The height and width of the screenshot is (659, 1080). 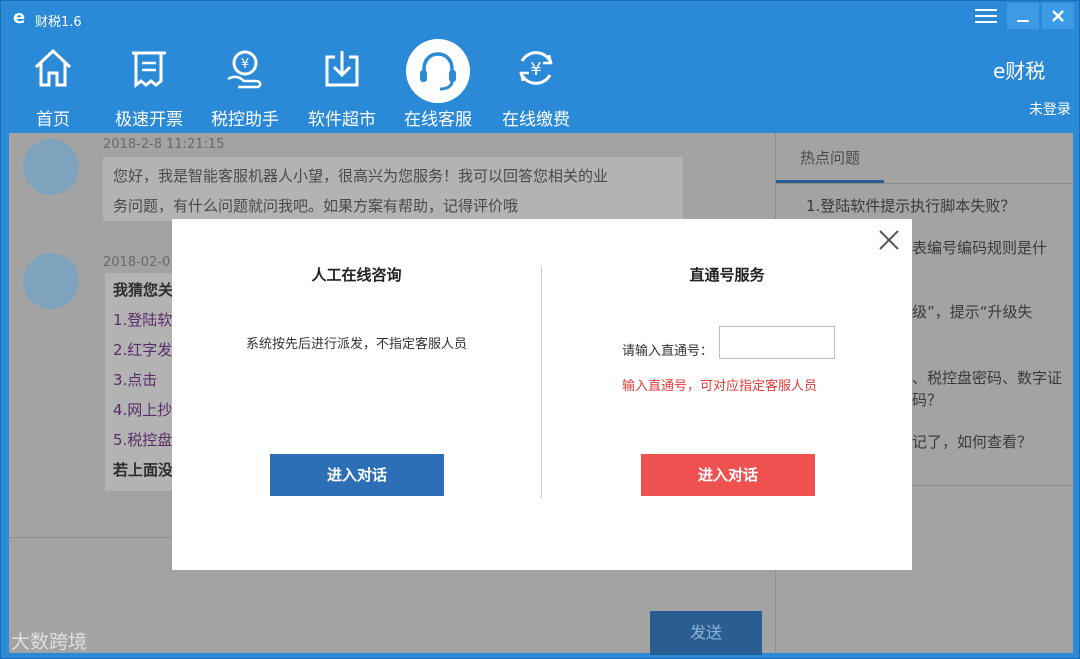 What do you see at coordinates (728, 475) in the screenshot?
I see `enter-direct-chat-button: 进入对话` at bounding box center [728, 475].